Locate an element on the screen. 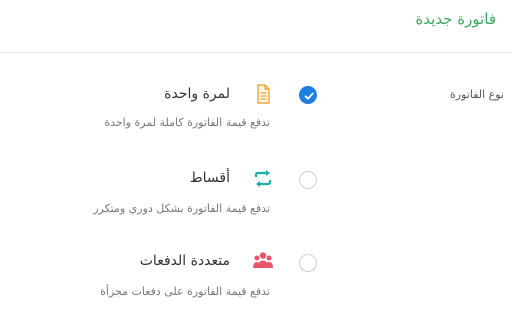 The image size is (512, 314). users-icon is located at coordinates (263, 260).